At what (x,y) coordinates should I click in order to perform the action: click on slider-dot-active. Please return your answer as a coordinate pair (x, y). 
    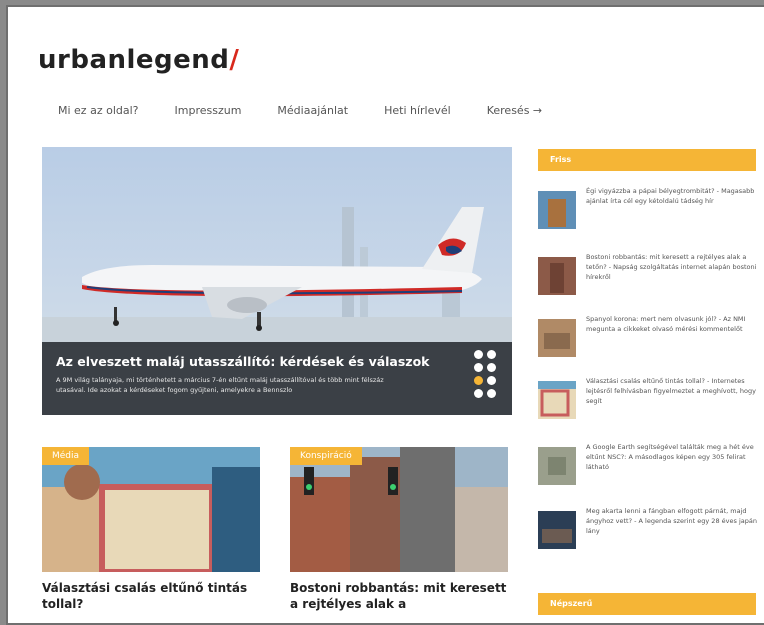
    Looking at the image, I should click on (478, 380).